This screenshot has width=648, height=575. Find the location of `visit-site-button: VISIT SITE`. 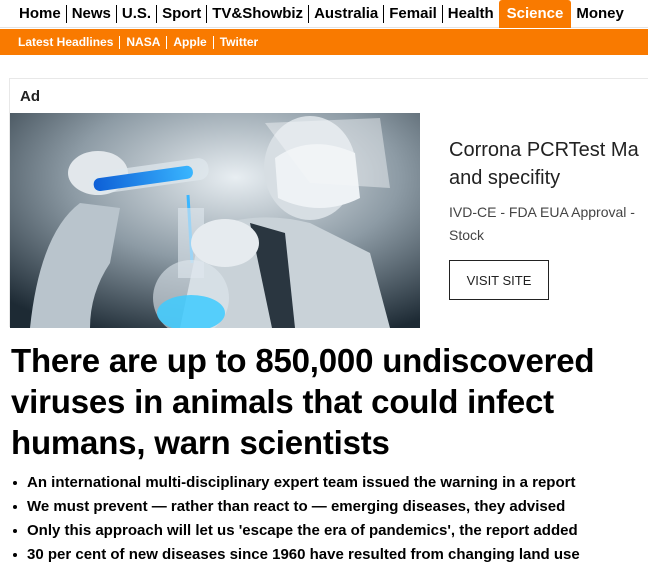

visit-site-button: VISIT SITE is located at coordinates (499, 280).